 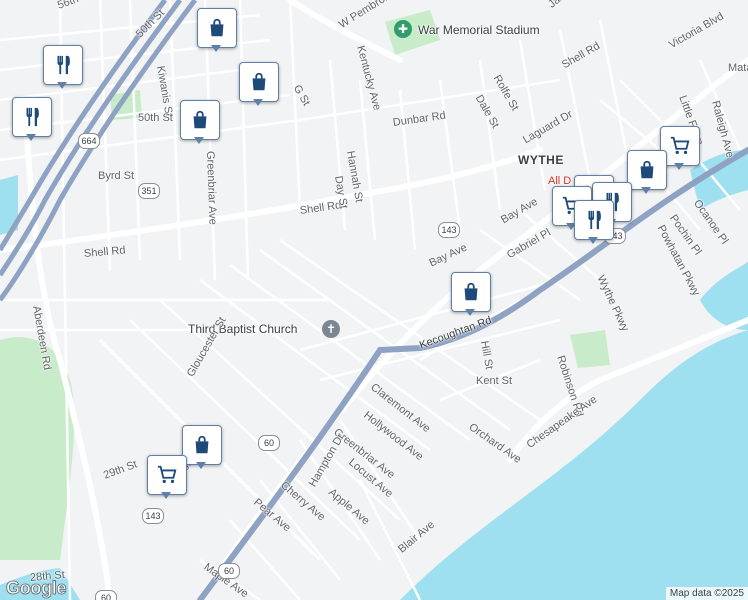 I want to click on area-label-wythe: WYTHE, so click(x=541, y=160).